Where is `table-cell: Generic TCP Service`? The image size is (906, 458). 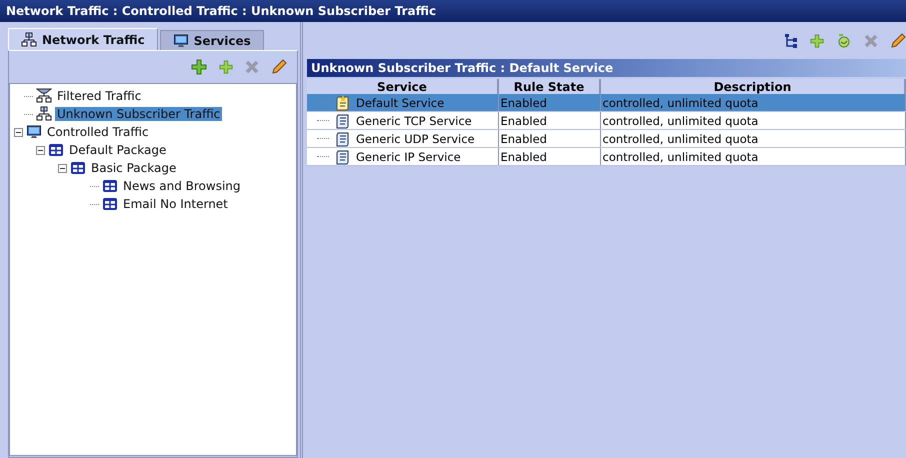 table-cell: Generic TCP Service is located at coordinates (414, 121).